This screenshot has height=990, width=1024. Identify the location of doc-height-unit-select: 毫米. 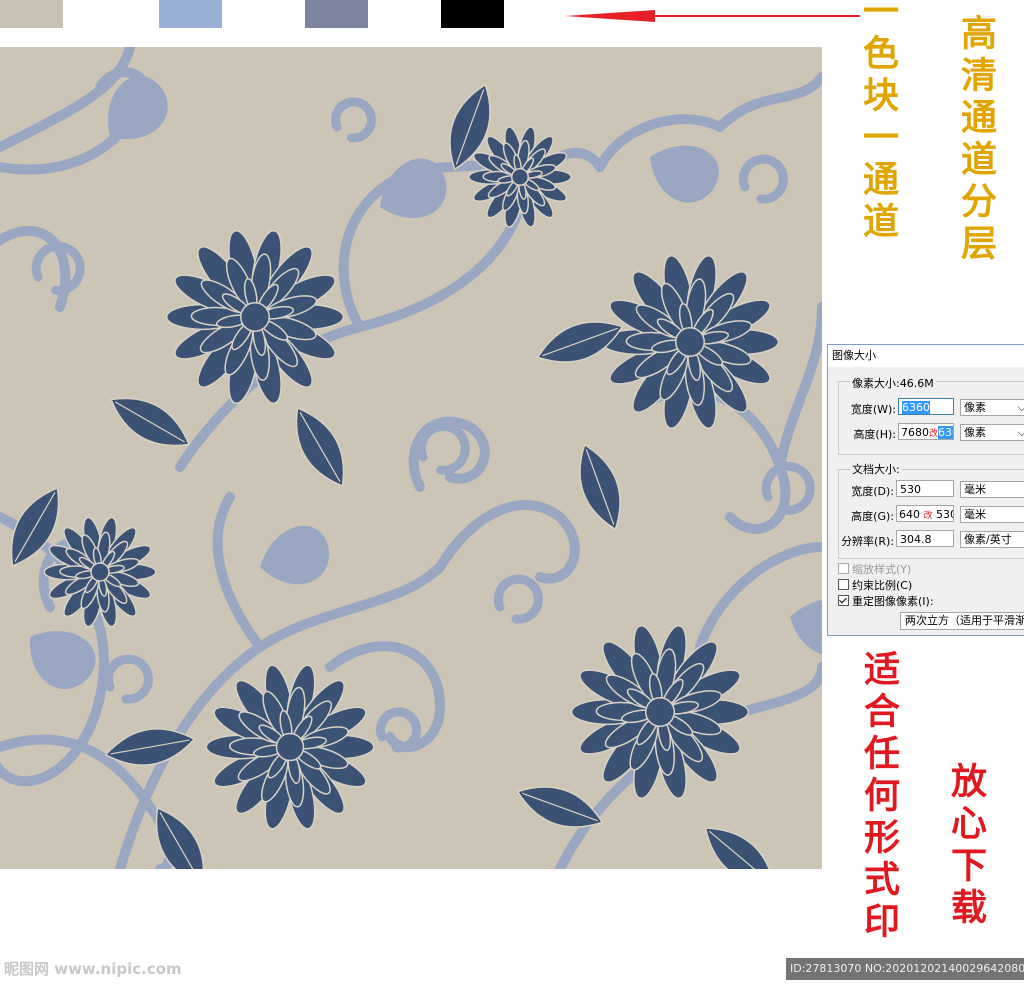
(992, 514).